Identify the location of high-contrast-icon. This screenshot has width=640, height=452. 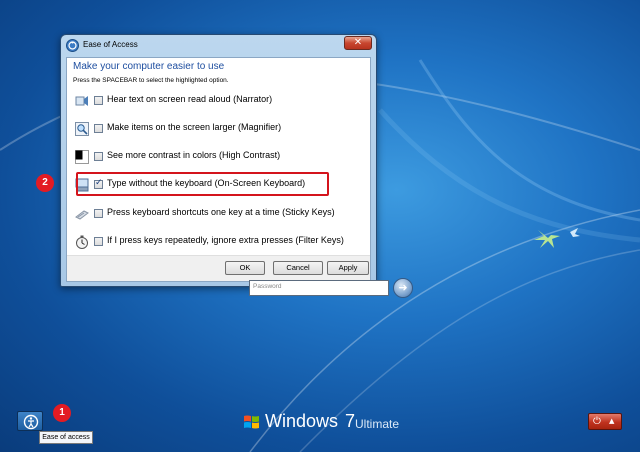
(82, 157).